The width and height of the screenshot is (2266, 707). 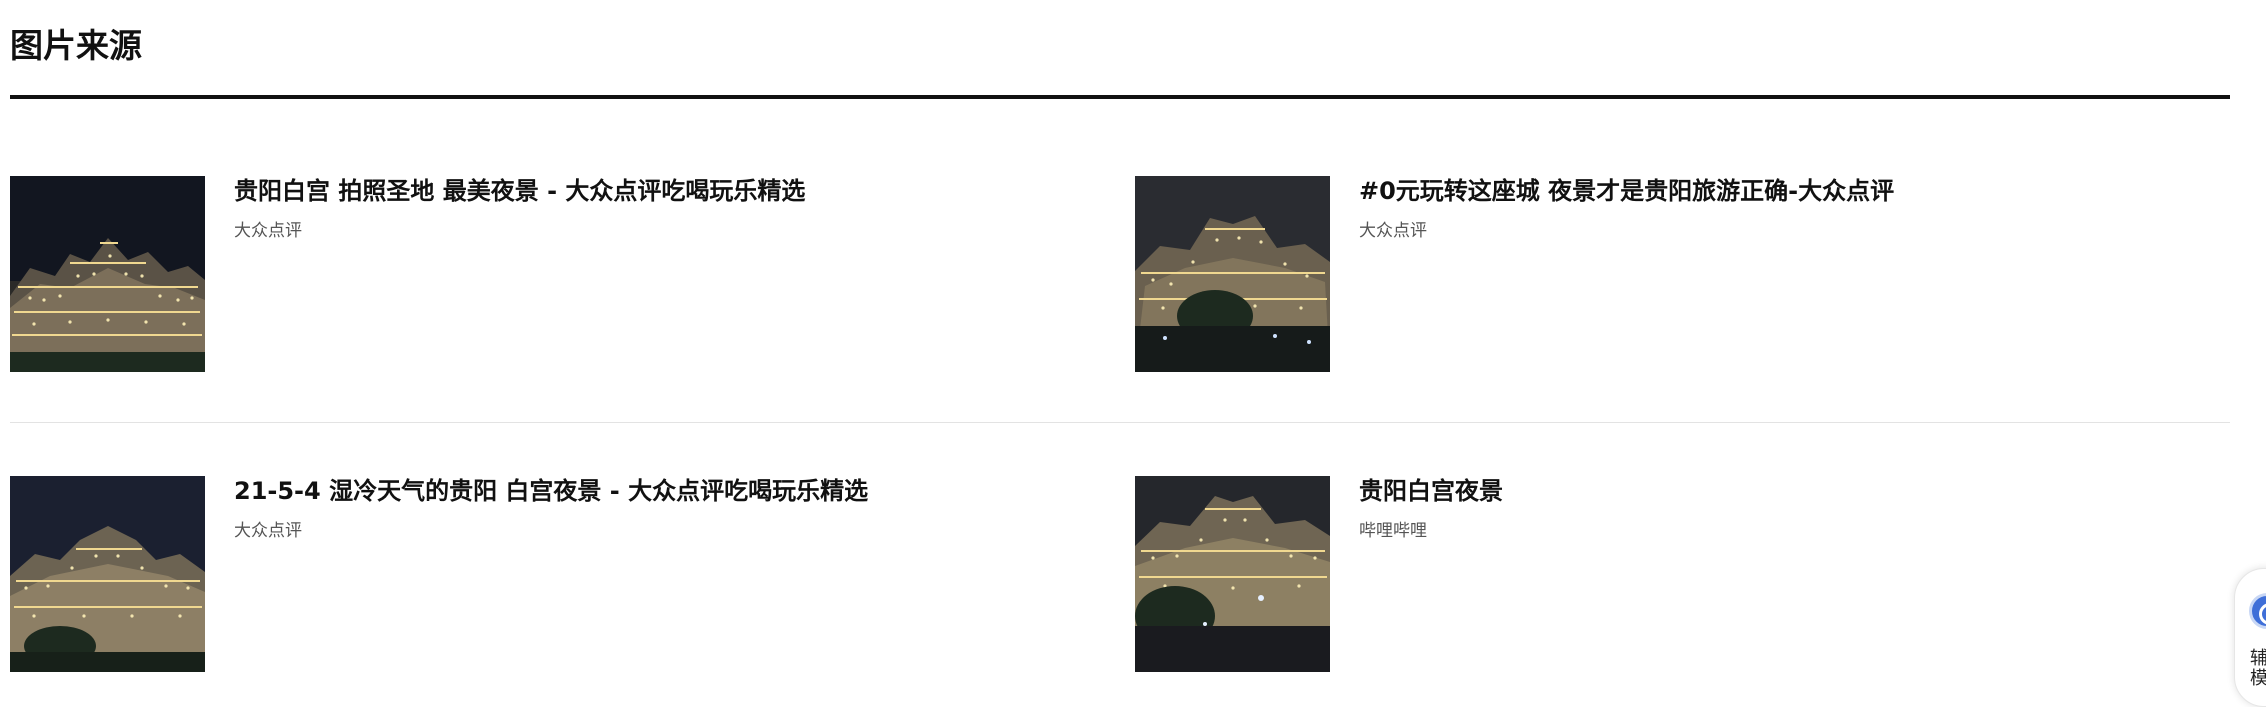 I want to click on result-title: 贵阳白宫夜景, so click(x=1789, y=491).